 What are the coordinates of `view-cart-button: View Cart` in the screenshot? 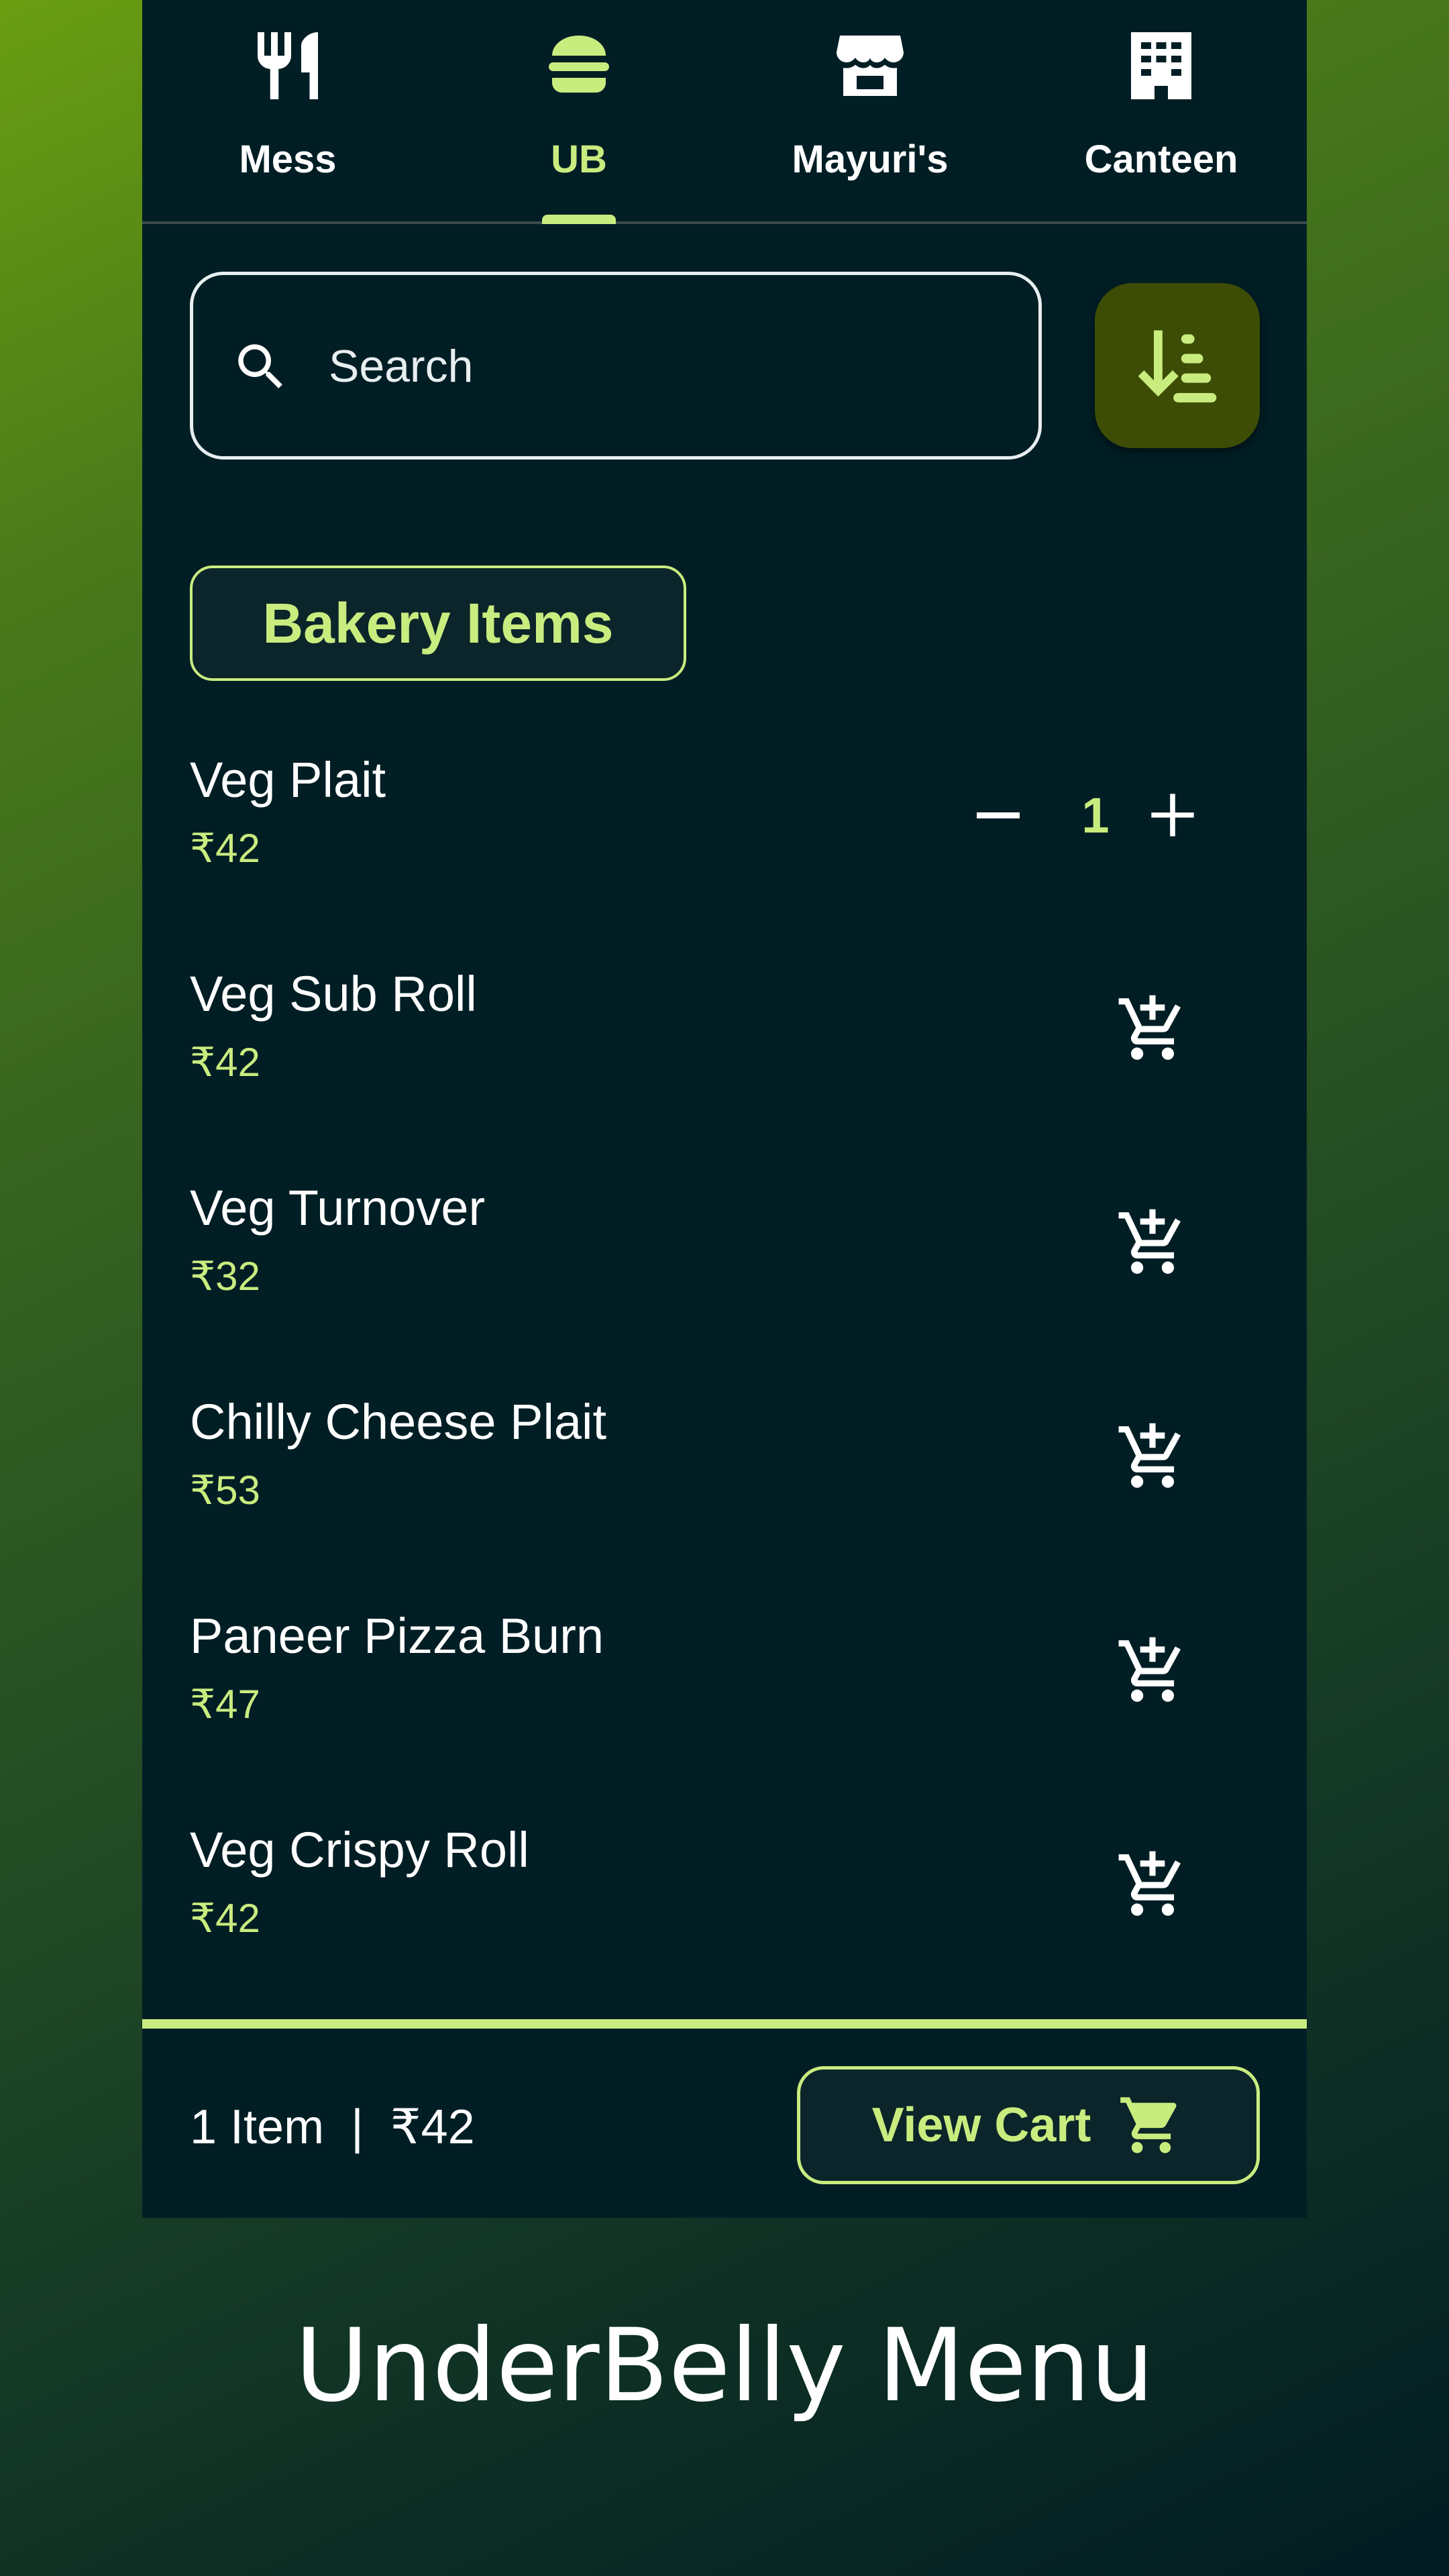 It's located at (1028, 2125).